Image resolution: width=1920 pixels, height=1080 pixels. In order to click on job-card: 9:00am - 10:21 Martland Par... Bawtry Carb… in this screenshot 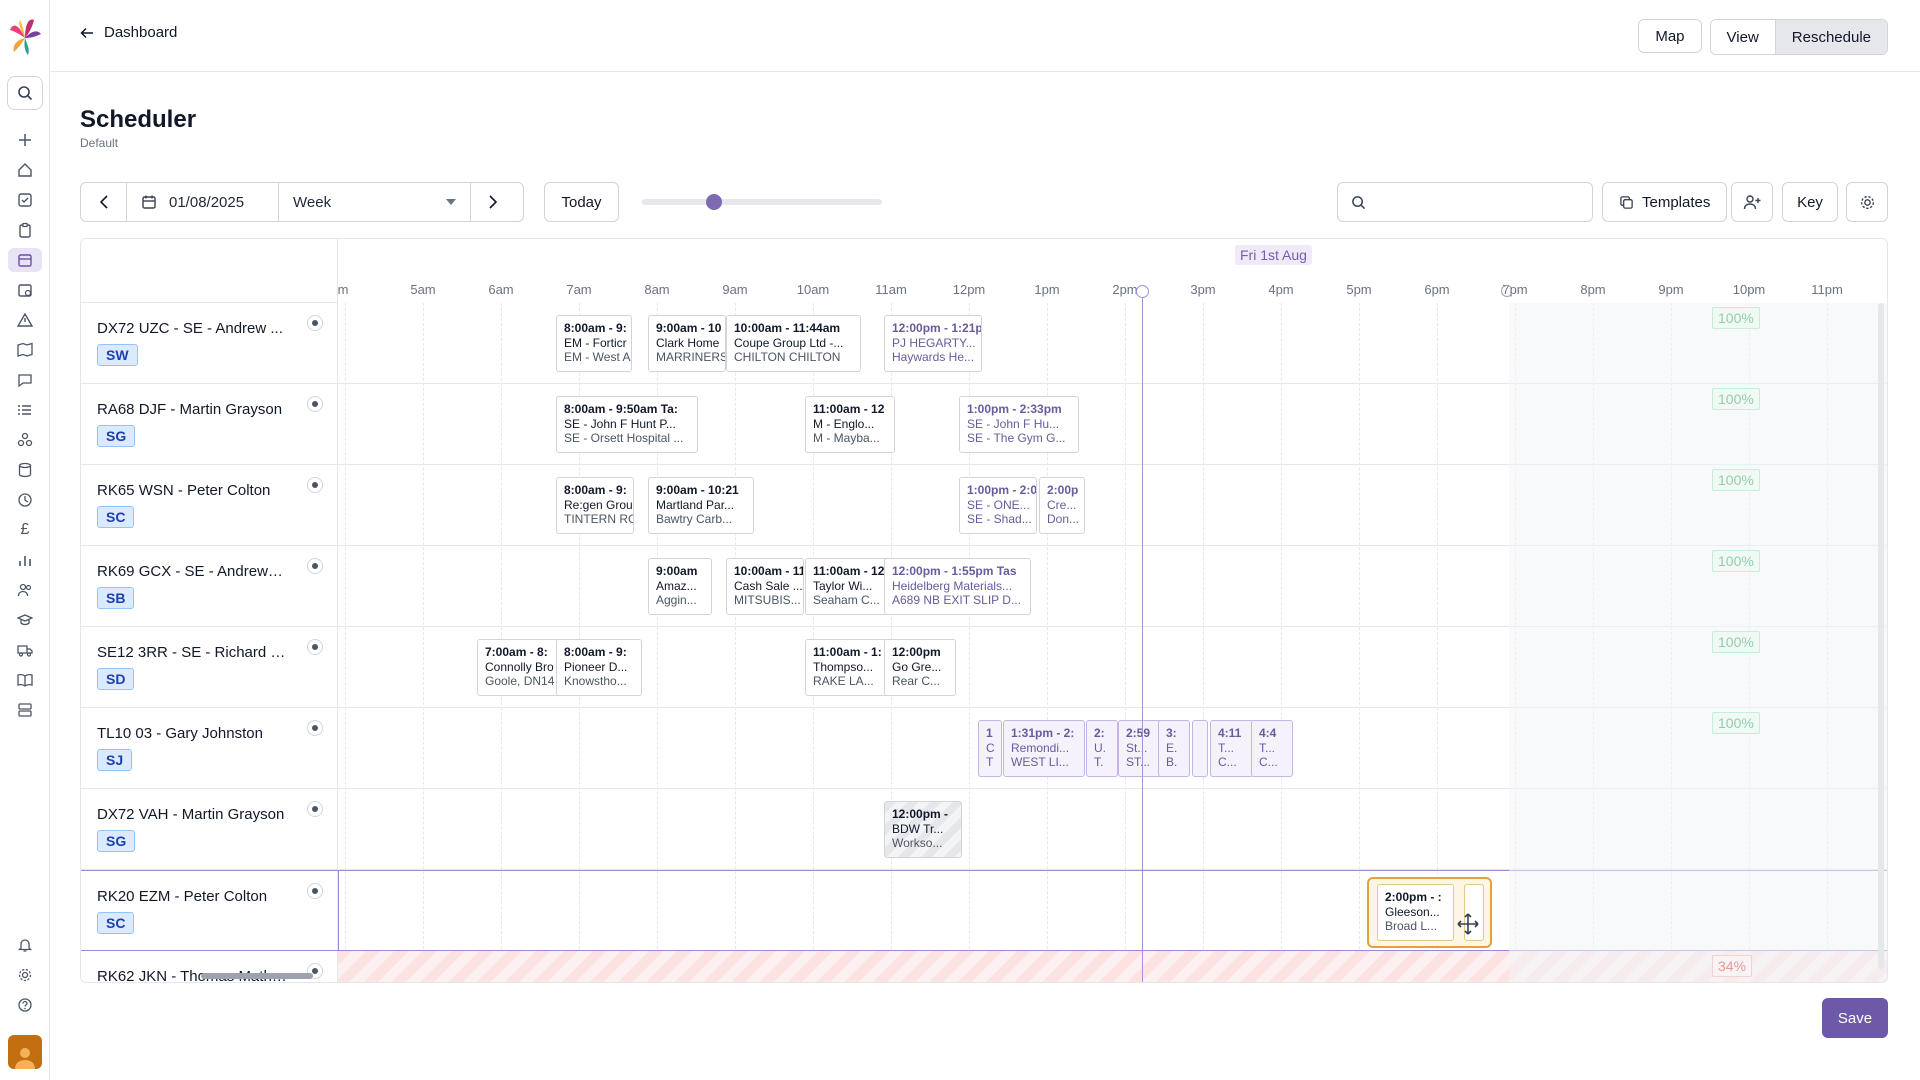, I will do `click(701, 505)`.